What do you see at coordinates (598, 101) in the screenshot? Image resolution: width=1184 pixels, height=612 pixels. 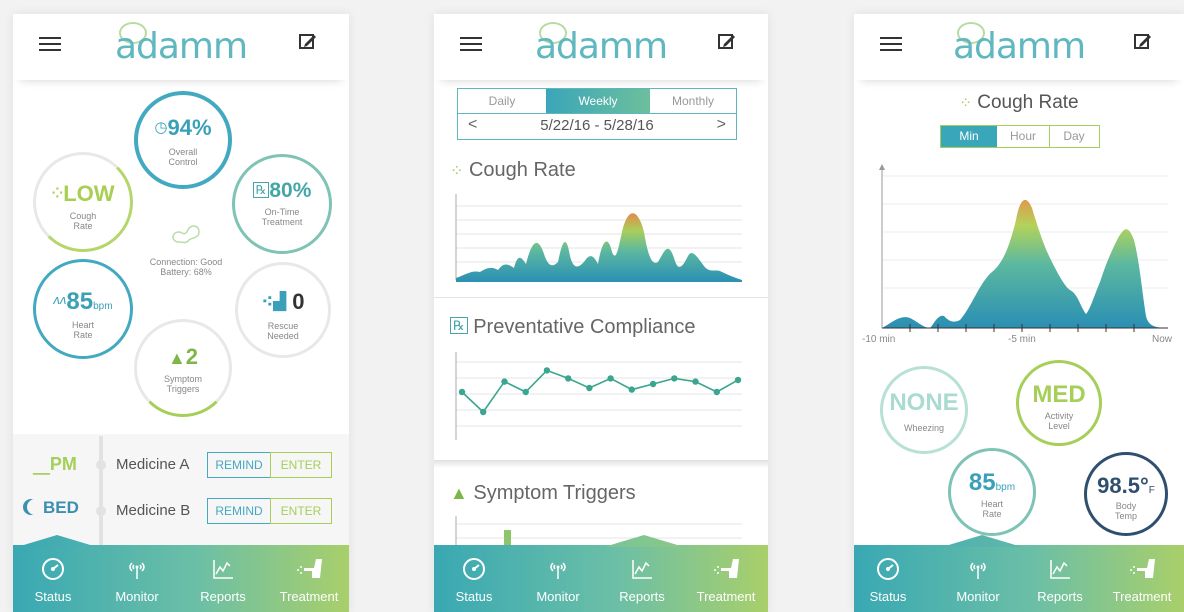 I see `period-weekly: Weekly` at bounding box center [598, 101].